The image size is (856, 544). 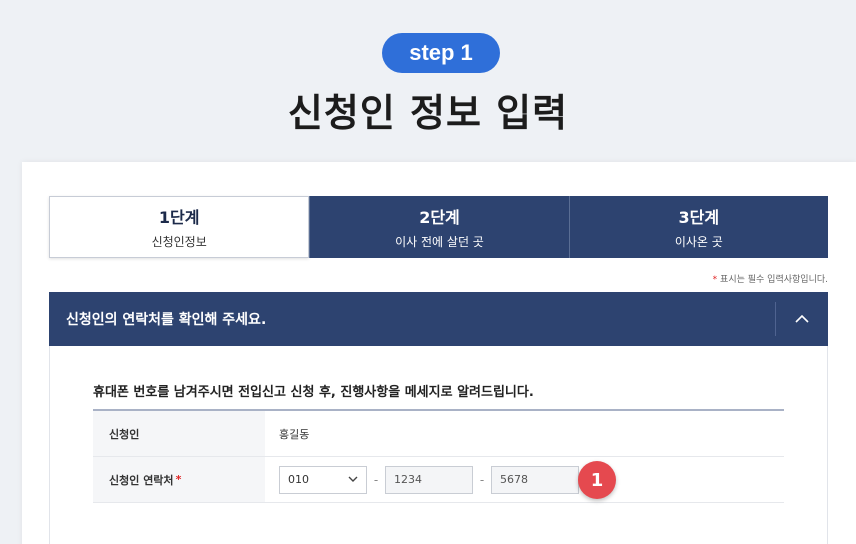 What do you see at coordinates (179, 217) in the screenshot?
I see `tab-step-1-label: 1단계` at bounding box center [179, 217].